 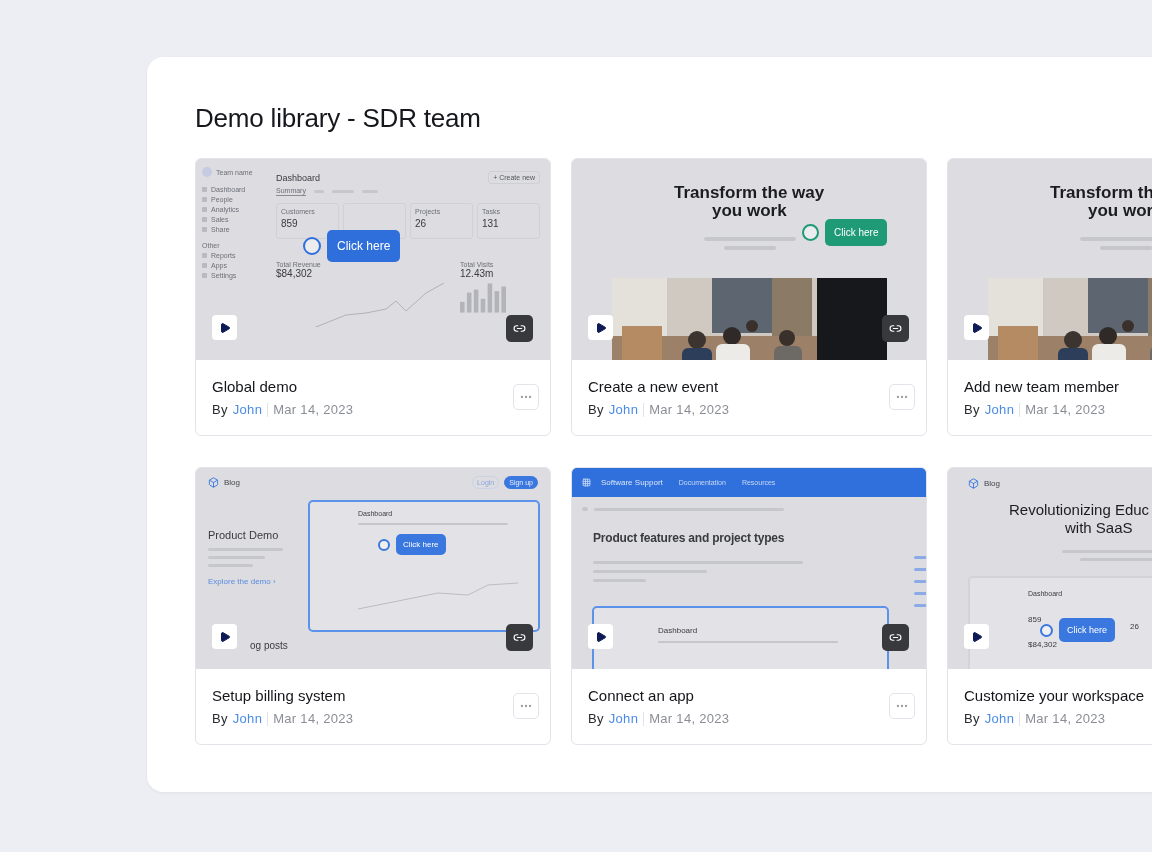 I want to click on demo-thumbnail: Transform the way you work Click here, so click(x=749, y=259).